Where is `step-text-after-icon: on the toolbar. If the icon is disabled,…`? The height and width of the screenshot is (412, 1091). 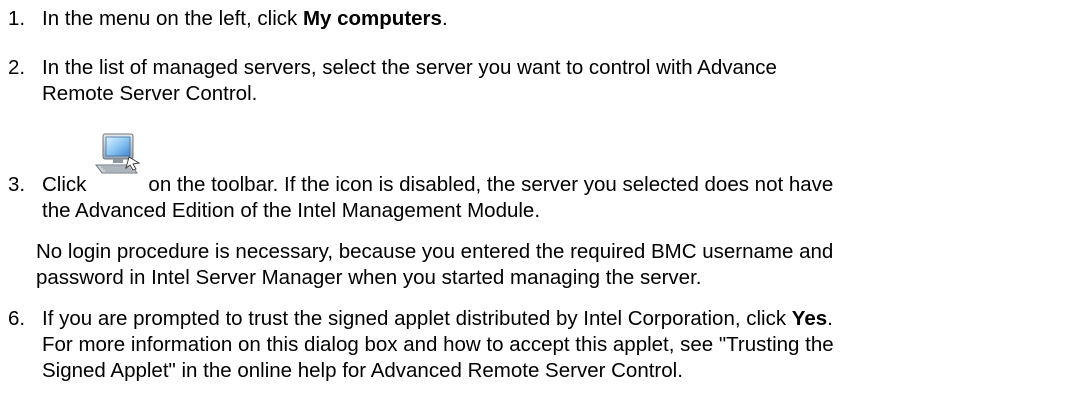 step-text-after-icon: on the toolbar. If the icon is disabled,… is located at coordinates (491, 184).